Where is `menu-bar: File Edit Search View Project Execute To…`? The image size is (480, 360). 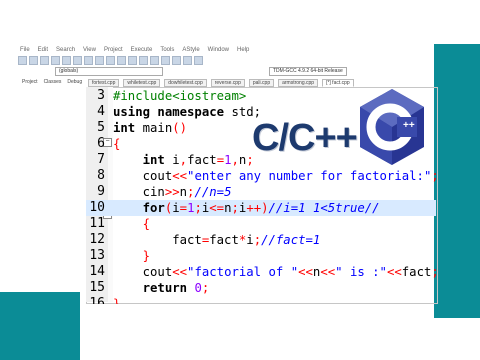 menu-bar: File Edit Search View Project Execute To… is located at coordinates (220, 51).